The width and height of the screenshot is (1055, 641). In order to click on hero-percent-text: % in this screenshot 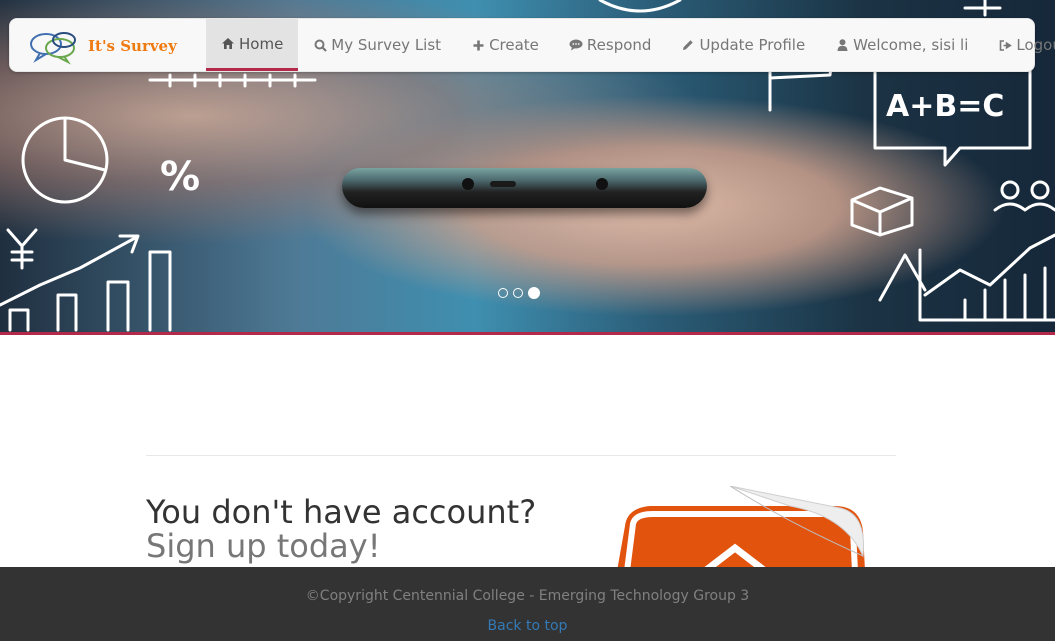, I will do `click(180, 177)`.